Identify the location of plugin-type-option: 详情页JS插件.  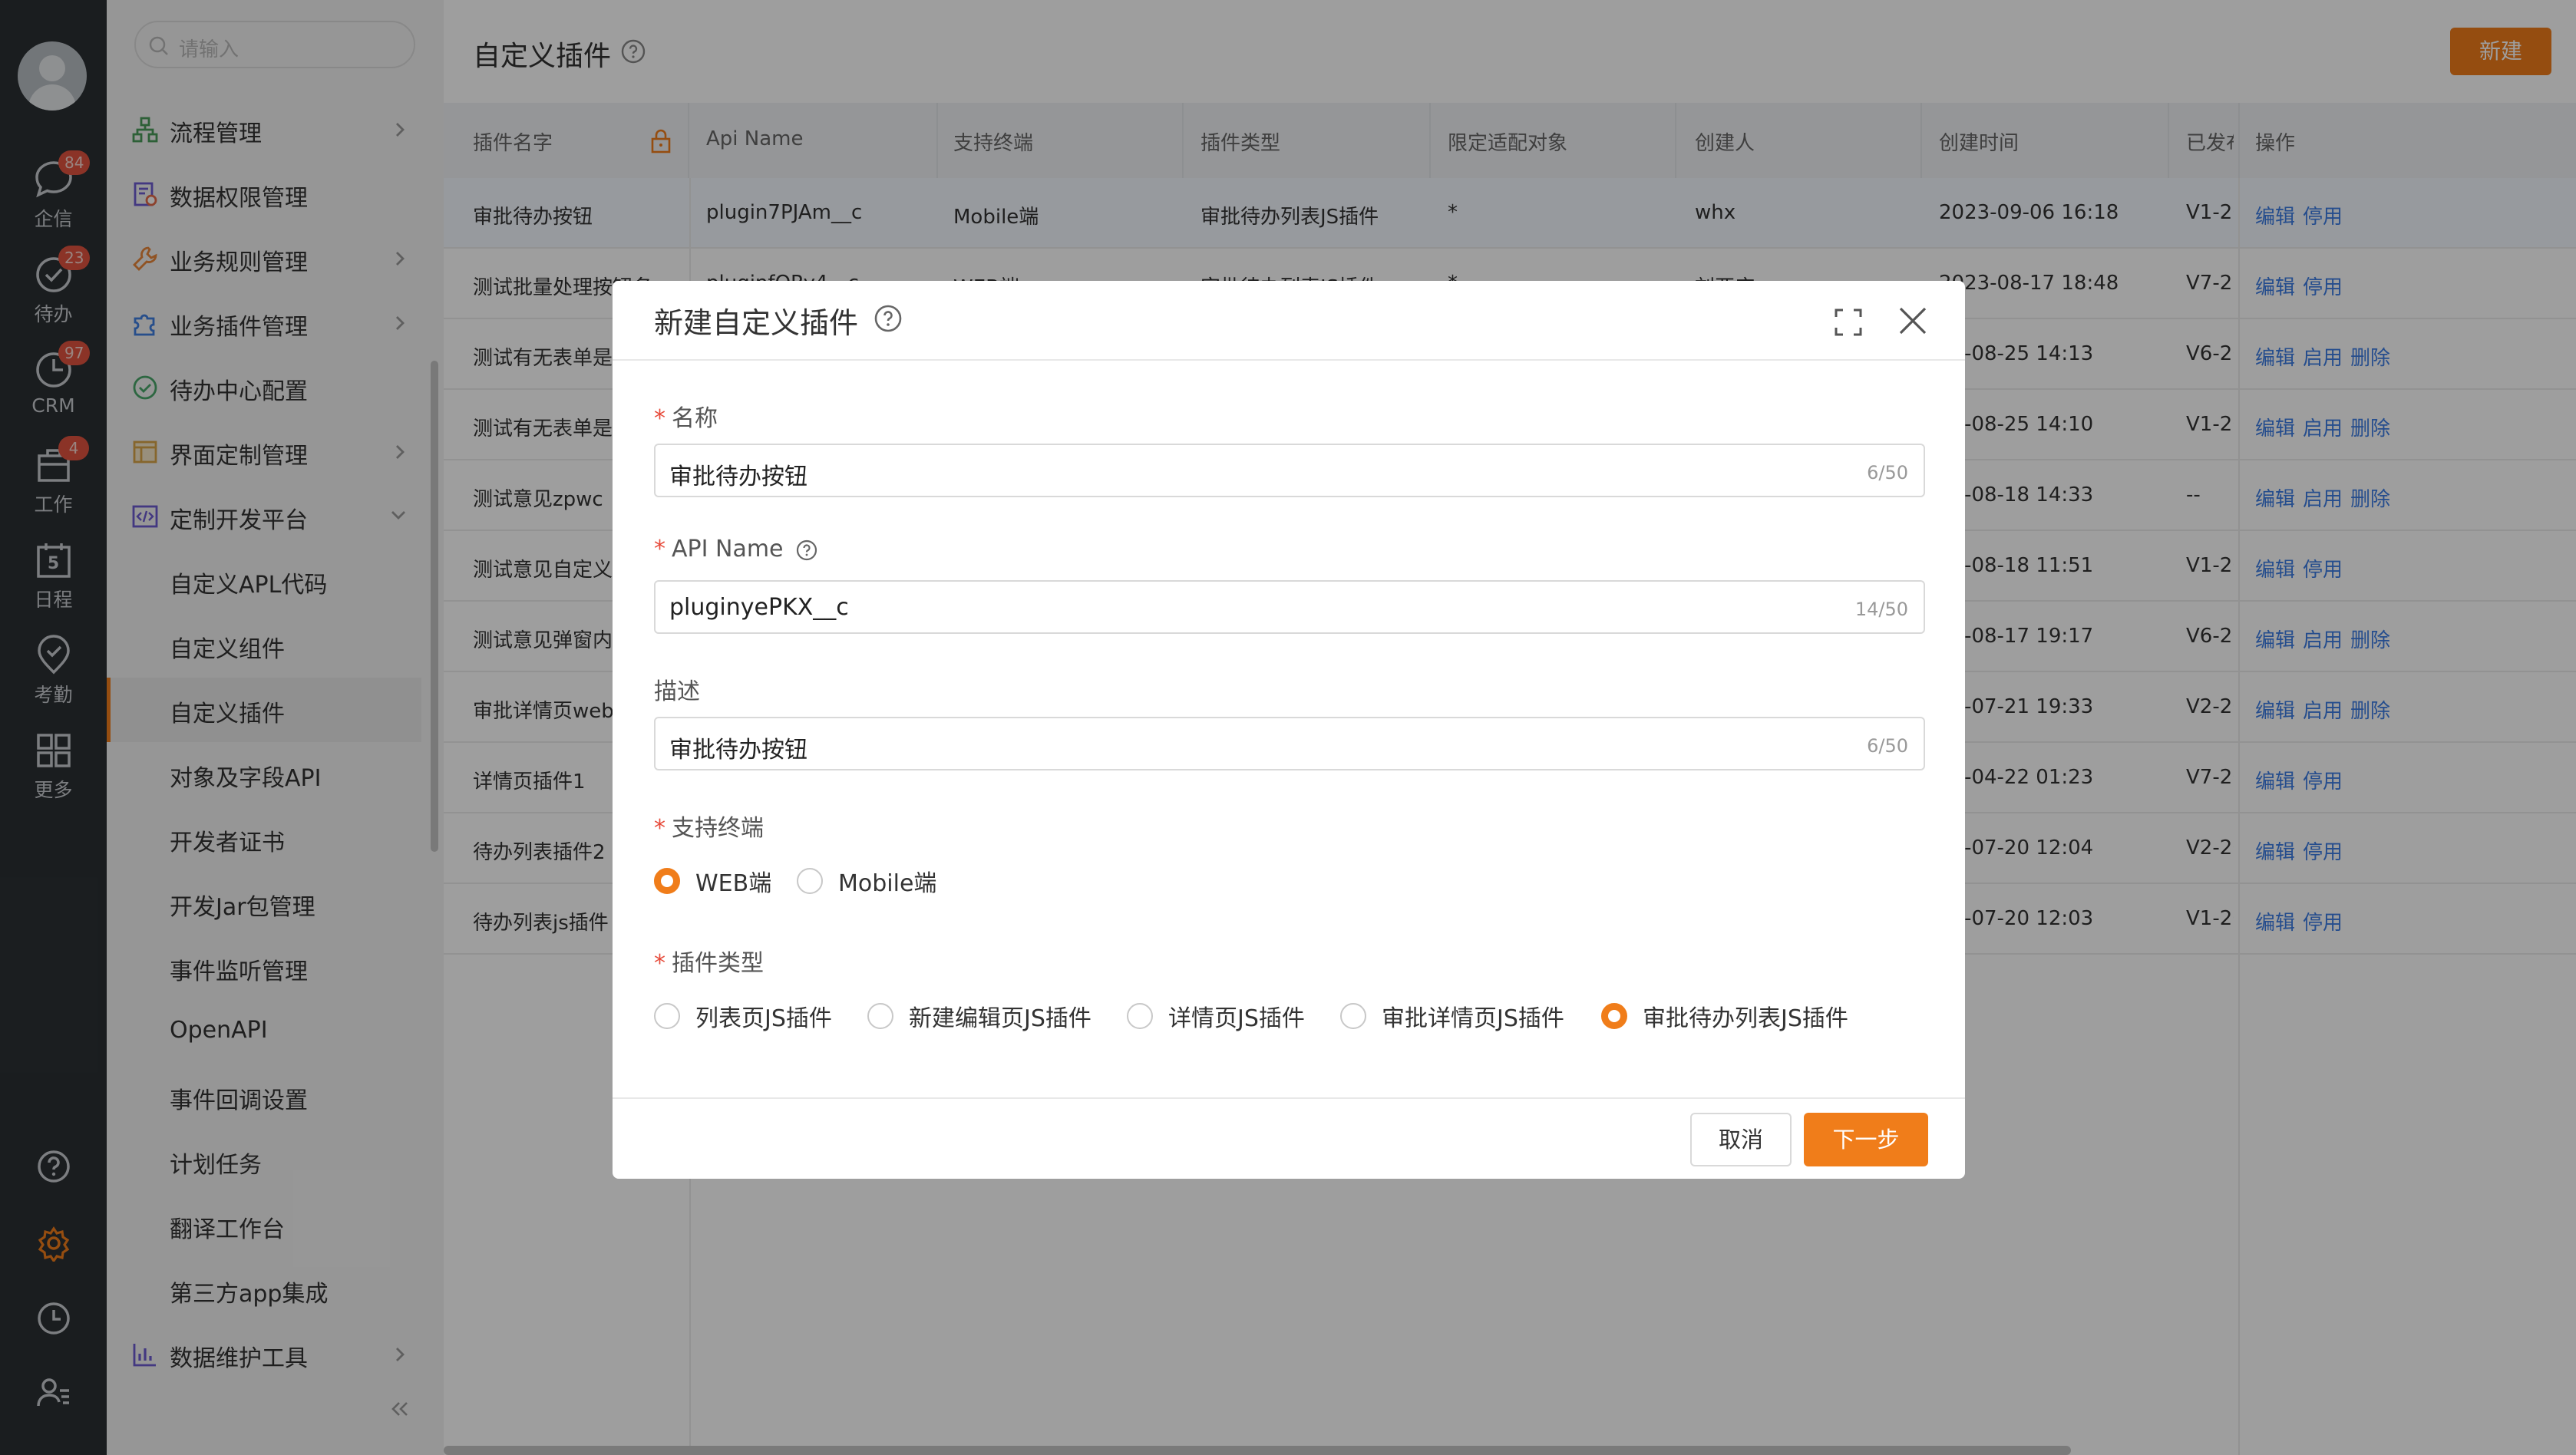
(1216, 1016).